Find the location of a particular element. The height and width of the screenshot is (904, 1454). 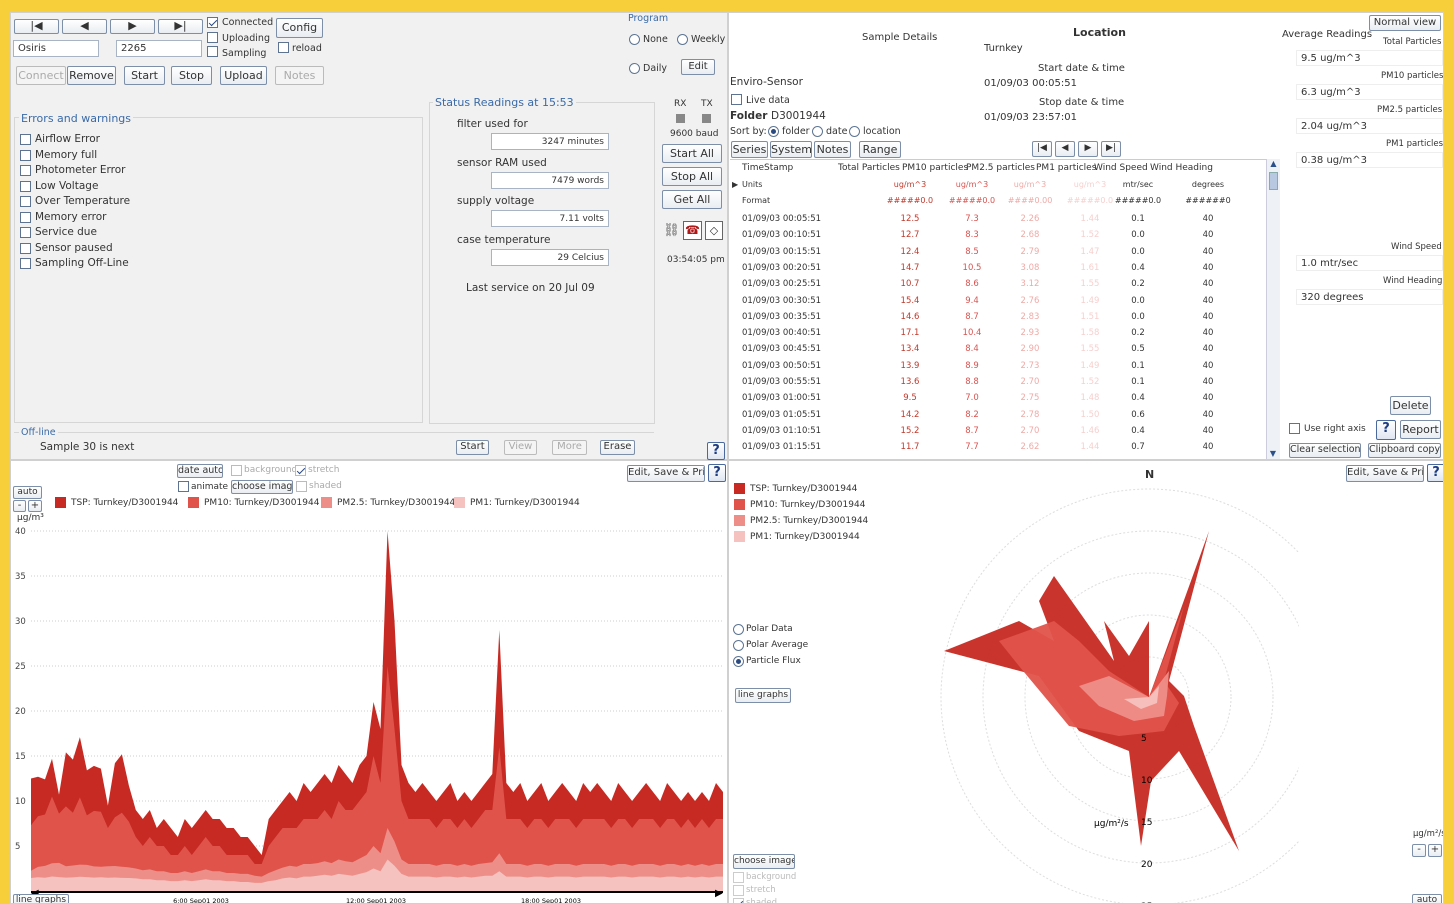

sort-date-radio is located at coordinates (817, 131).